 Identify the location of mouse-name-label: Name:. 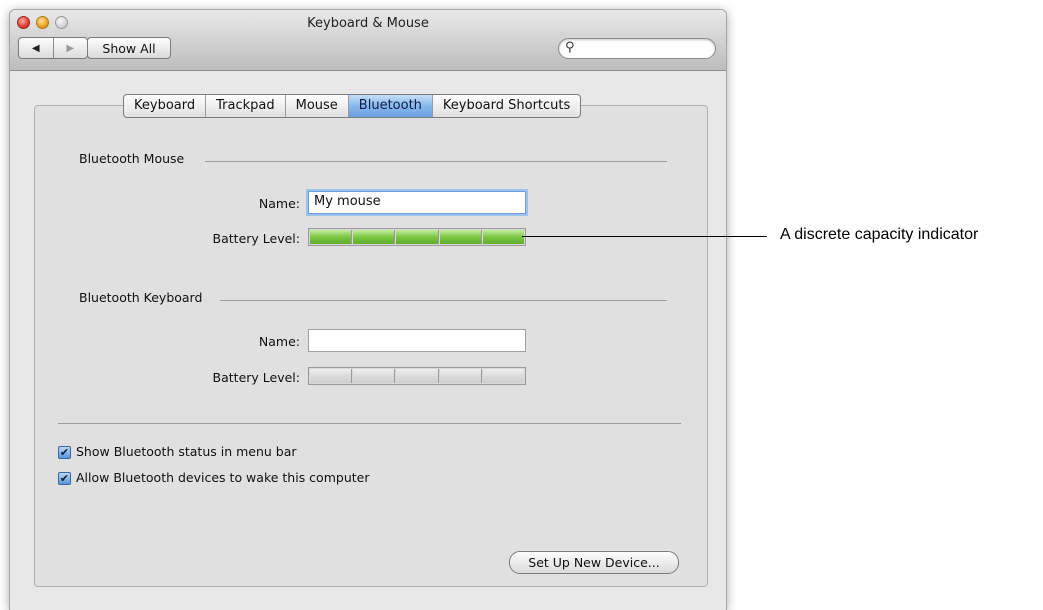
(279, 203).